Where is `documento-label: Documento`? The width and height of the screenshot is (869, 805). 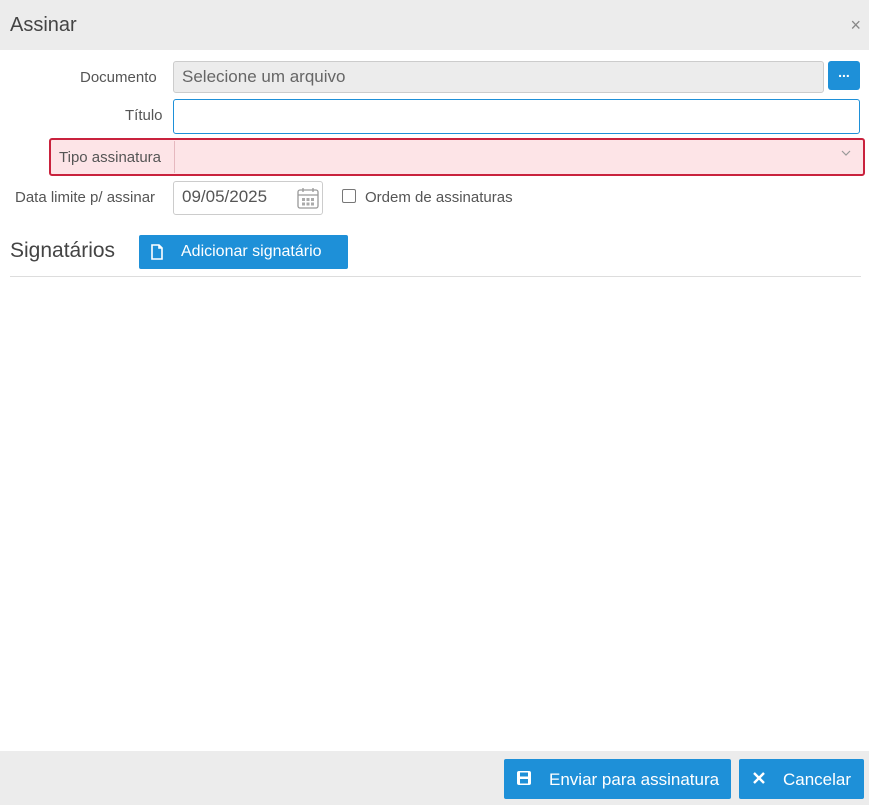
documento-label: Documento is located at coordinates (118, 77).